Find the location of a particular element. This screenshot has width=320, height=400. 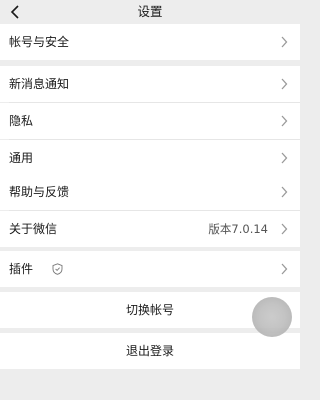

logout-button: 退出登录 is located at coordinates (150, 351).